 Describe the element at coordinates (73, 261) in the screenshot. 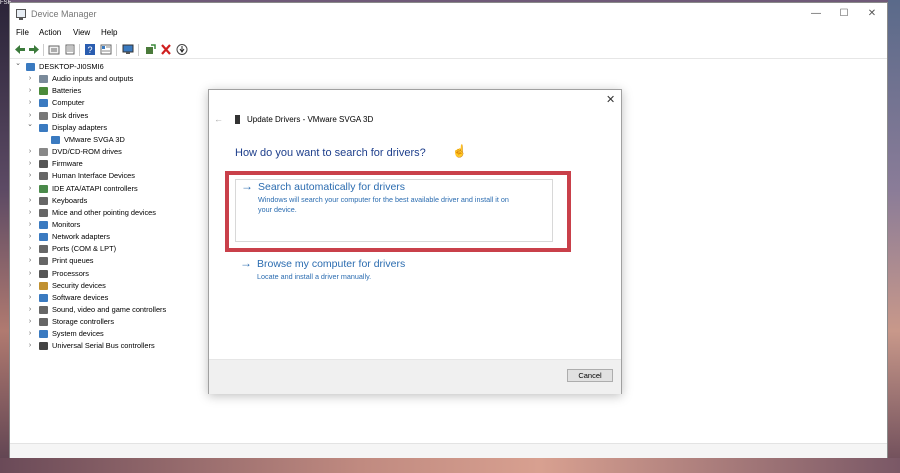

I see `tree-item-label: Print queues` at that location.